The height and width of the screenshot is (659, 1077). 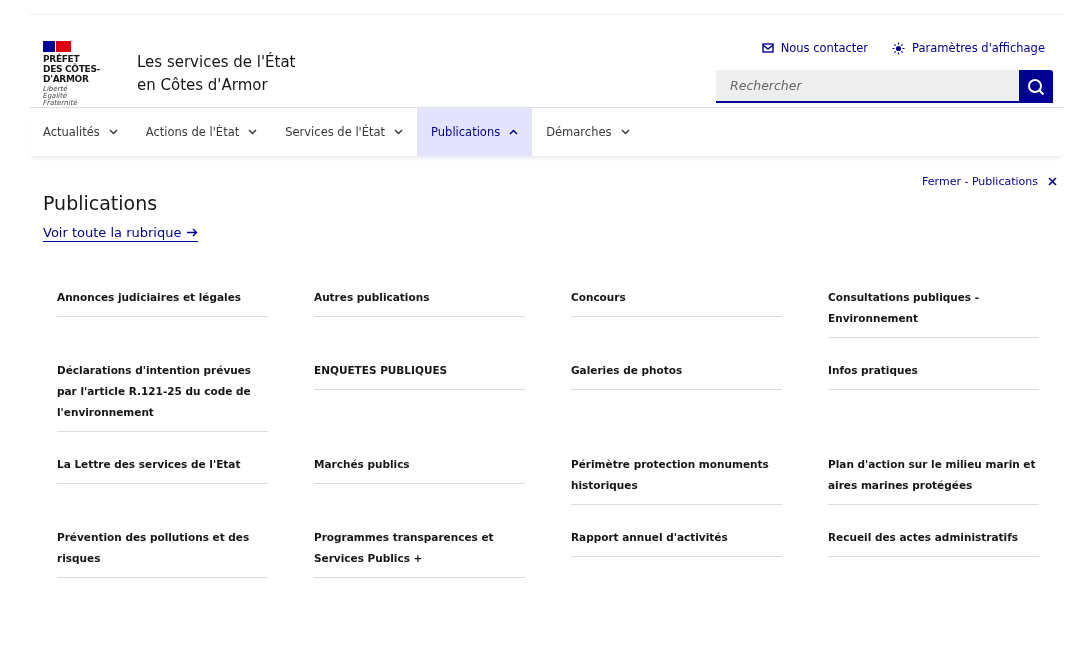 I want to click on nav-tab: Actualités, so click(x=81, y=132).